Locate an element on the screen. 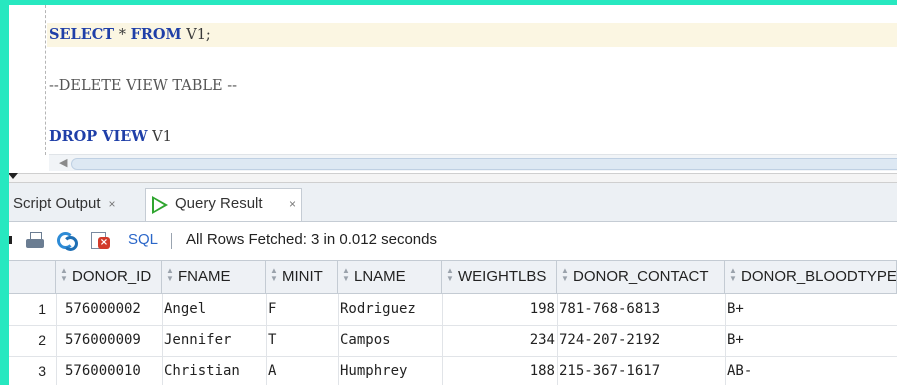  column-header-label: DONOR_CONTACT is located at coordinates (641, 276).